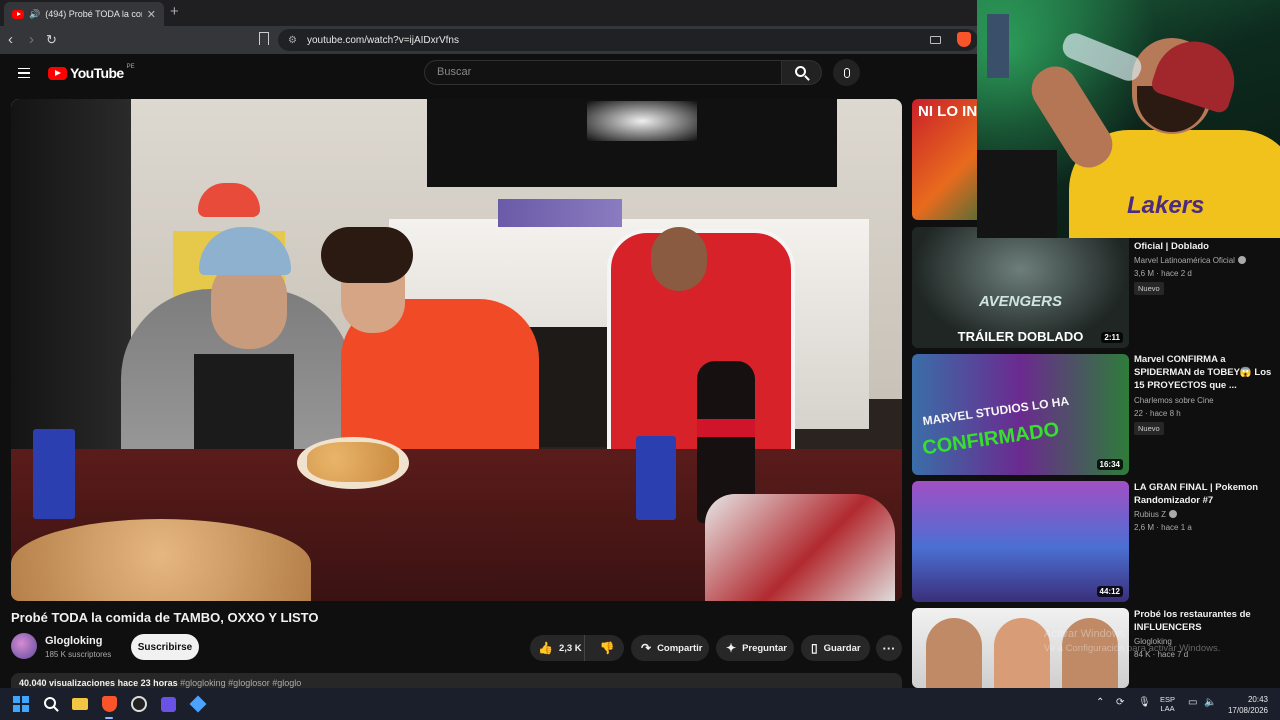  Describe the element at coordinates (139, 704) in the screenshot. I see `obs-taskbar-button` at that location.